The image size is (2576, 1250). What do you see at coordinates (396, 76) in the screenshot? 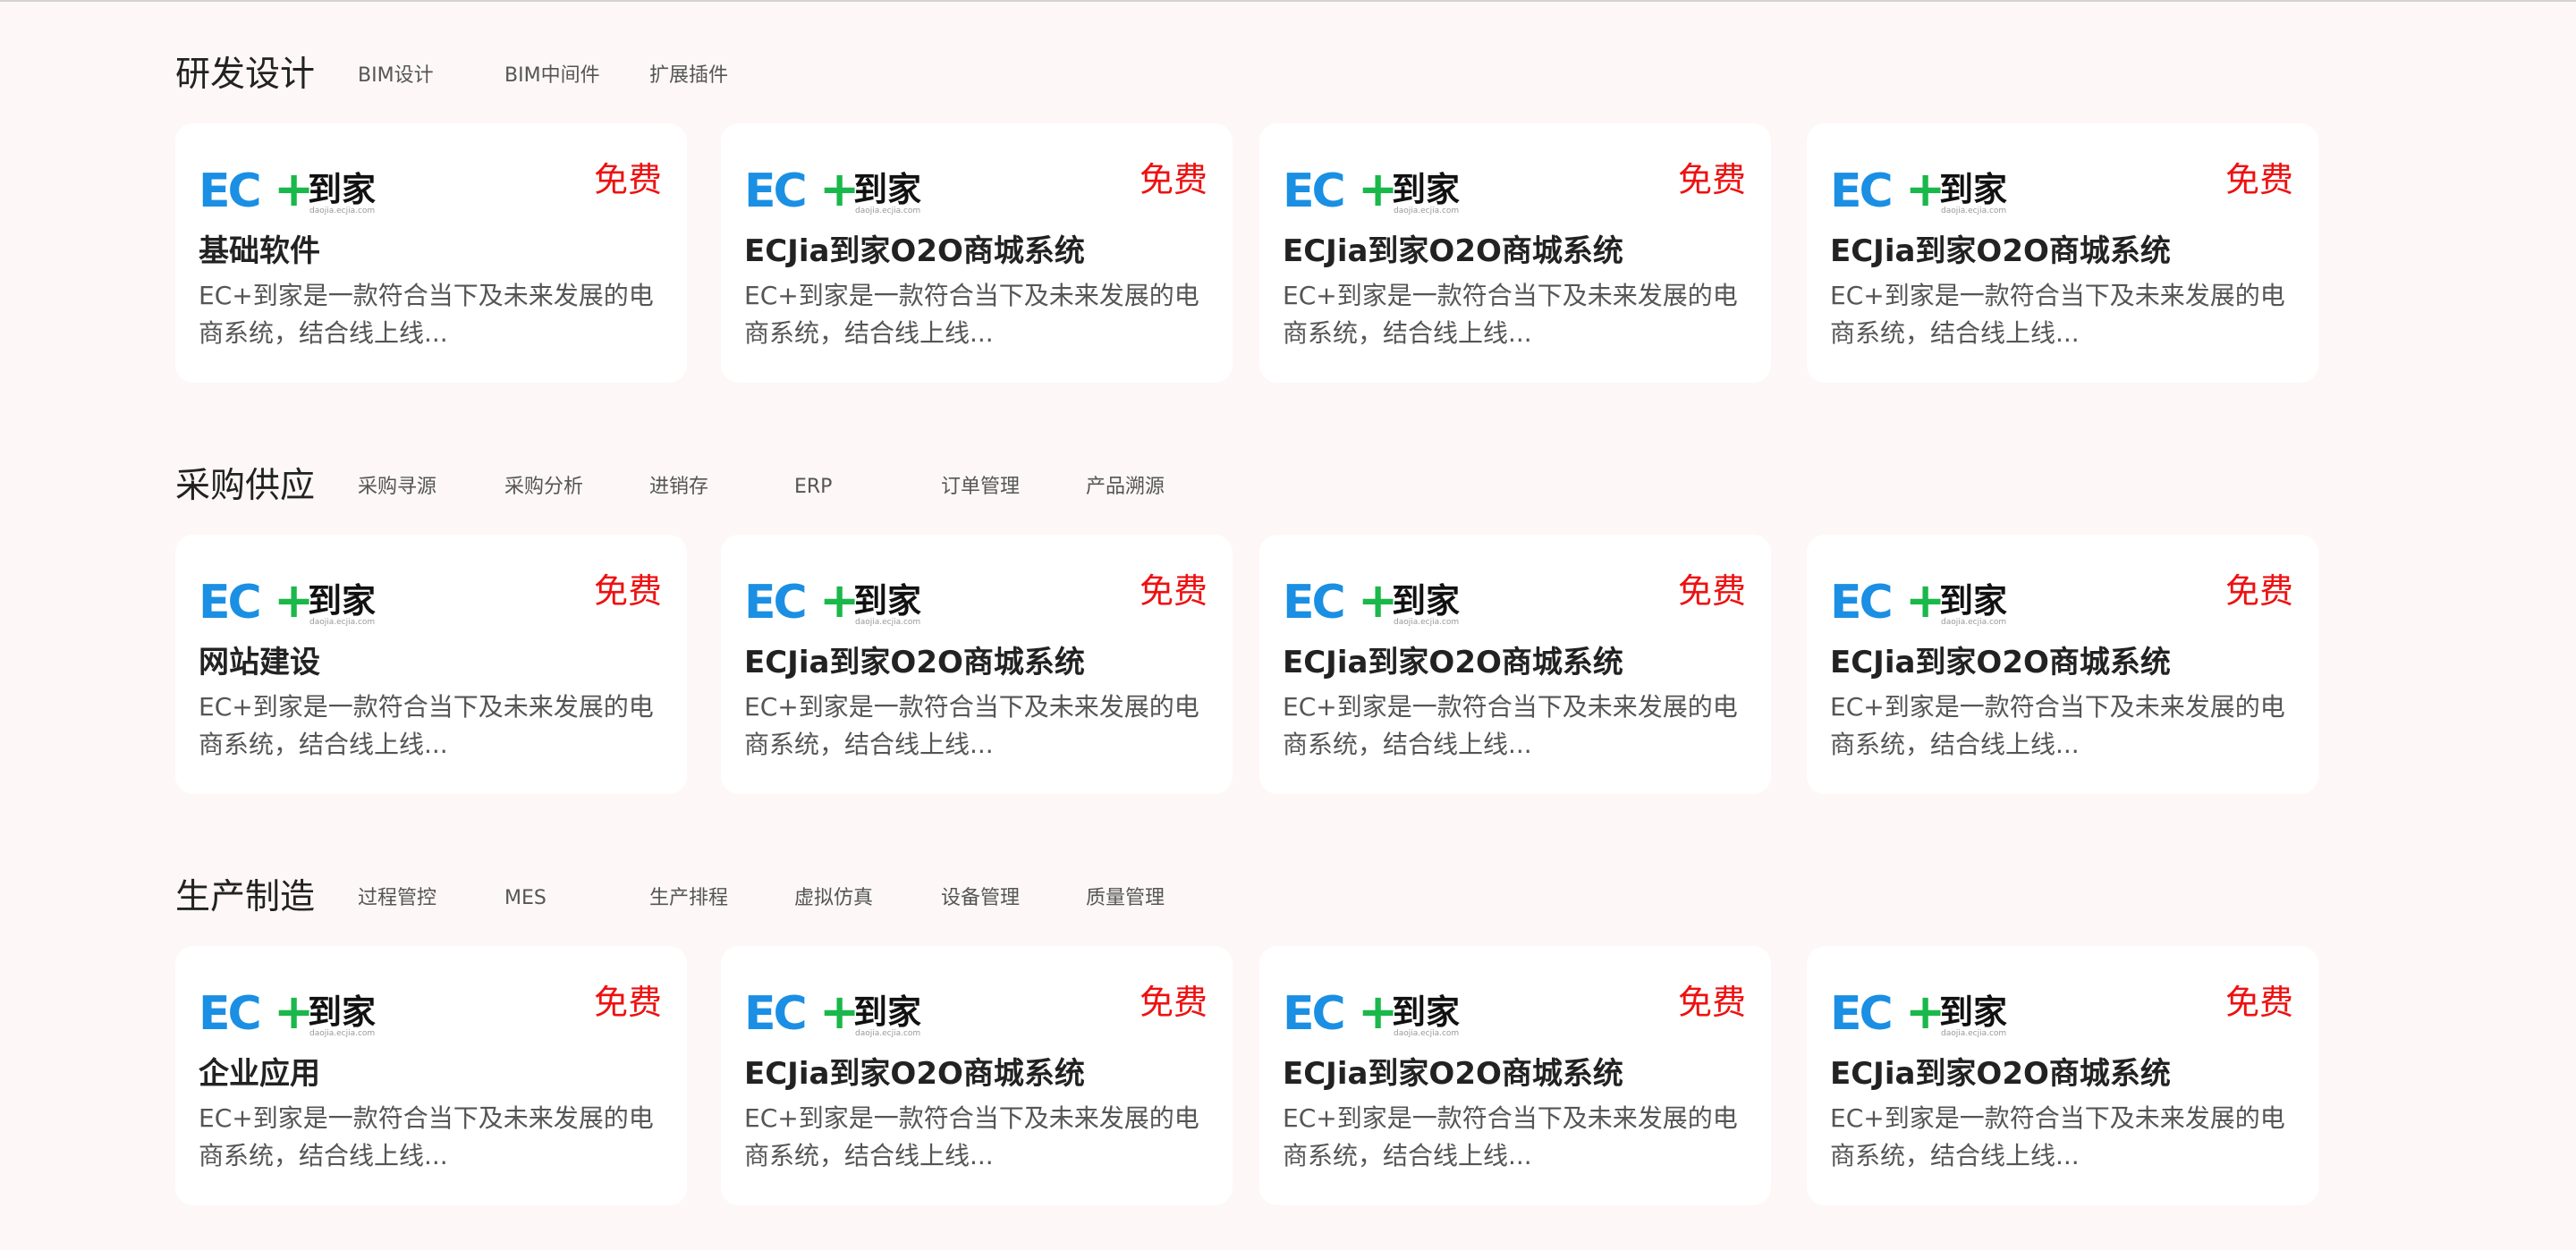
I see `subcategory-tag: BIM设计` at bounding box center [396, 76].